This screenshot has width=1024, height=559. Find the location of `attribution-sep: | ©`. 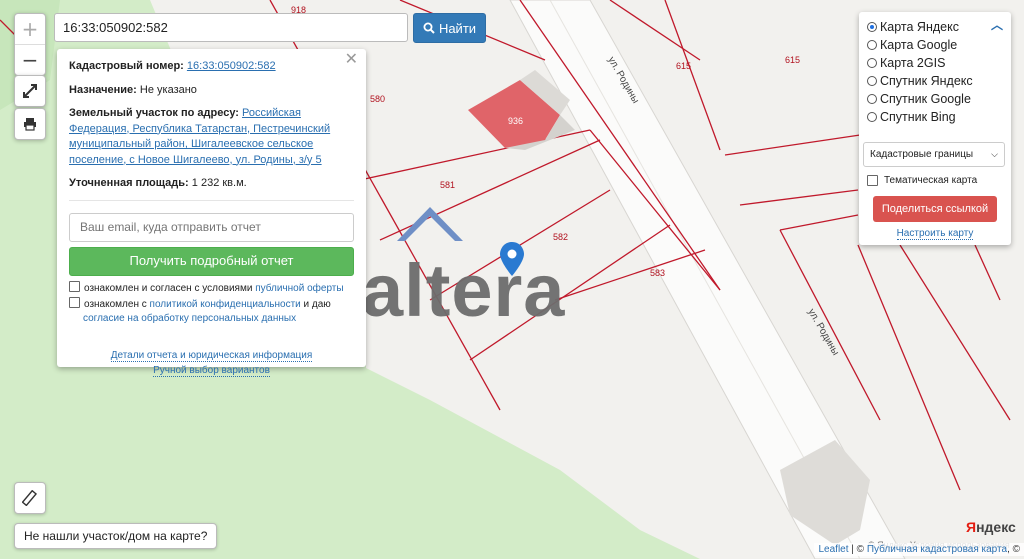

attribution-sep: | © is located at coordinates (857, 549).